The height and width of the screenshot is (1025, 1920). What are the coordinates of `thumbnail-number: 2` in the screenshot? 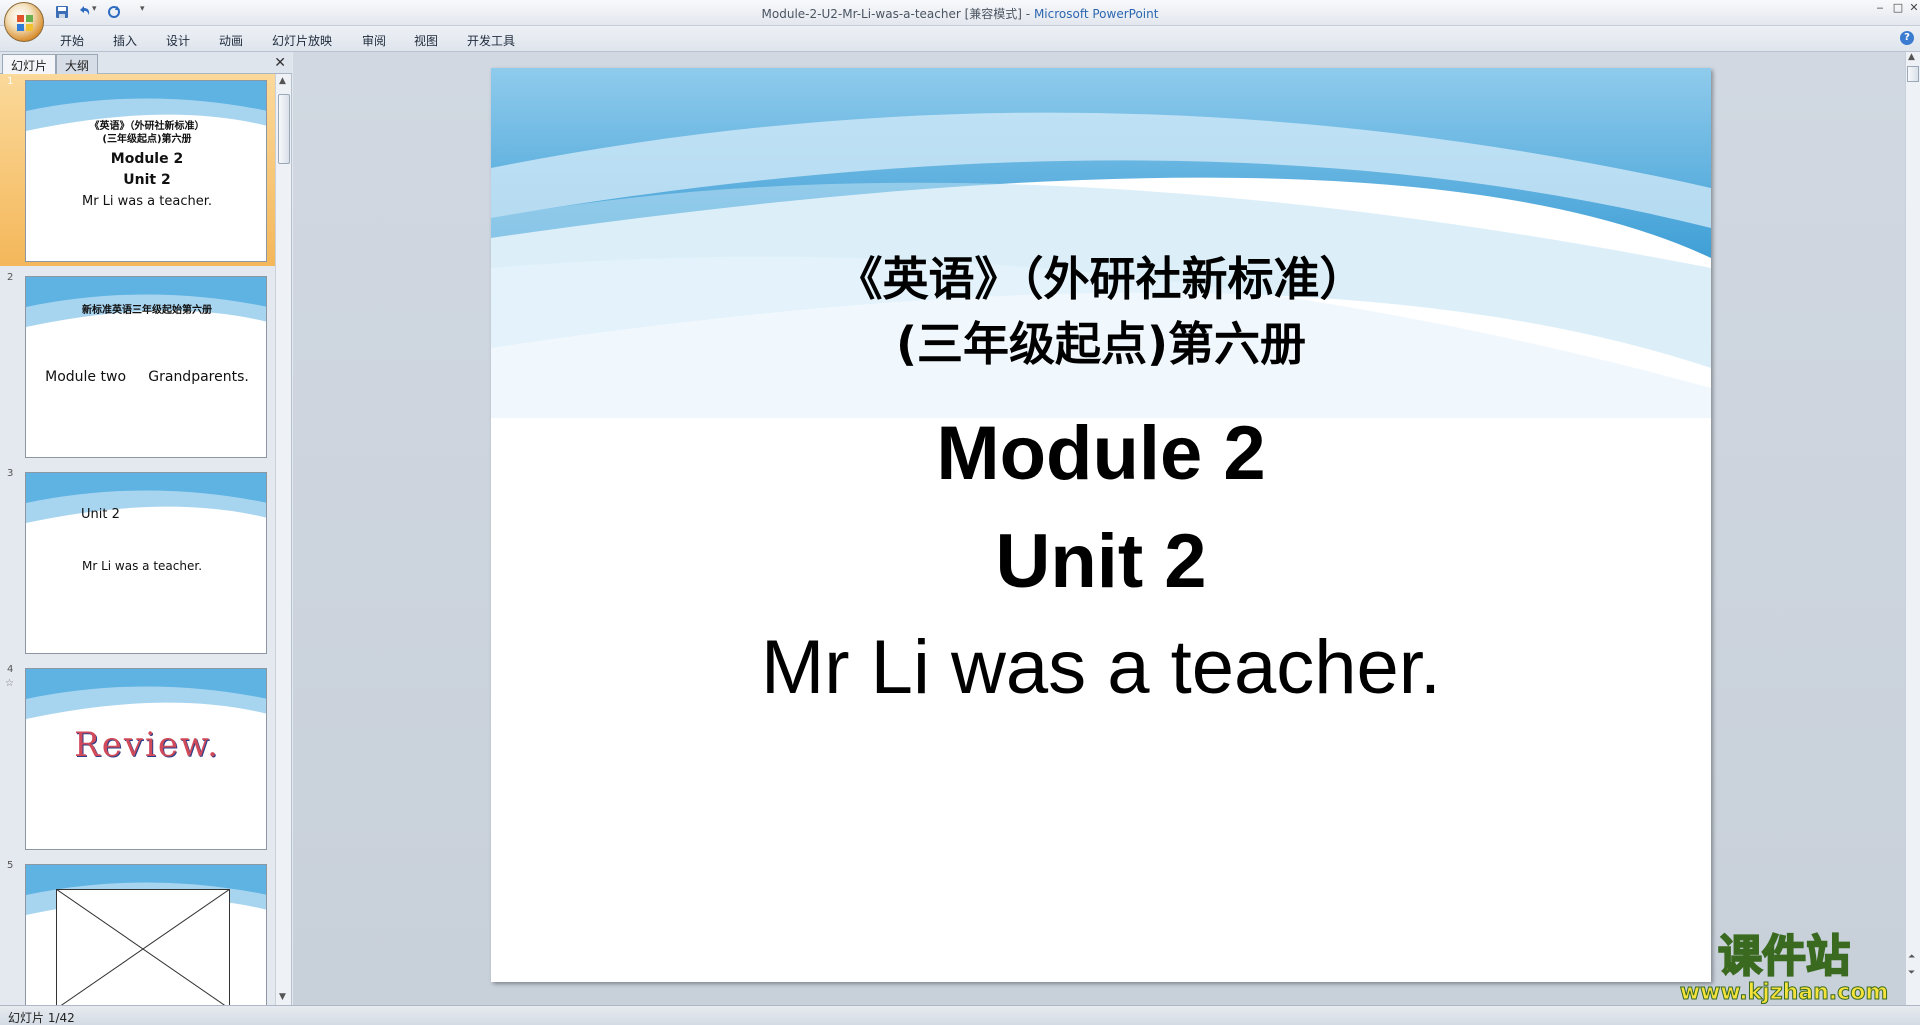 It's located at (10, 277).